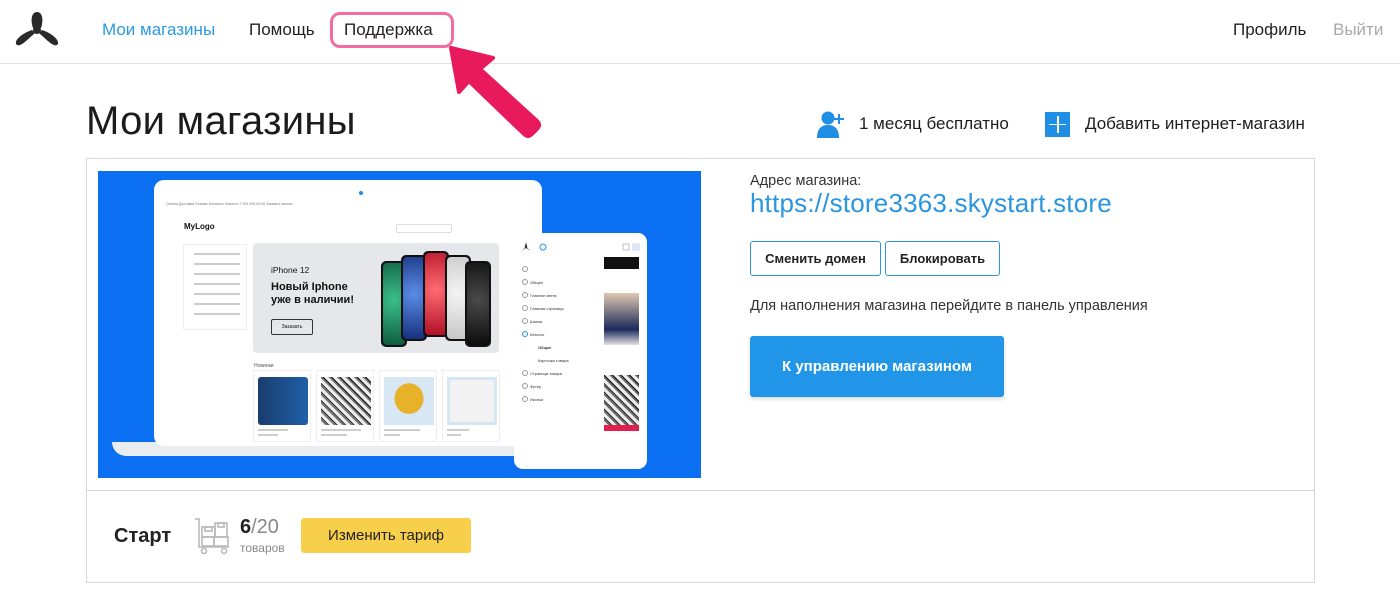  What do you see at coordinates (158, 30) in the screenshot?
I see `nav-my-stores: Мои магазины` at bounding box center [158, 30].